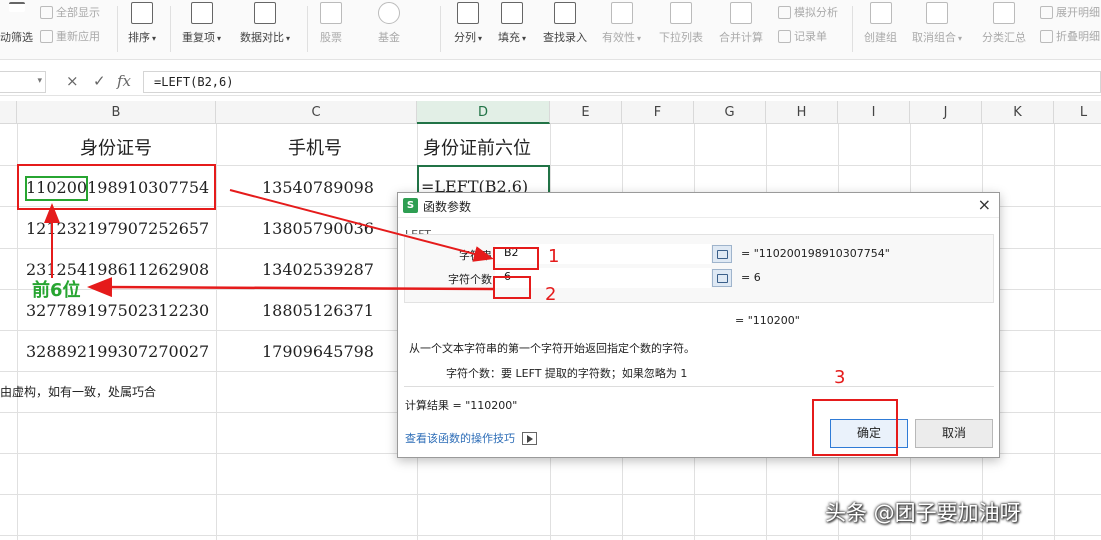  What do you see at coordinates (923, 513) in the screenshot?
I see `watermark: 头条 @团子要加油呀` at bounding box center [923, 513].